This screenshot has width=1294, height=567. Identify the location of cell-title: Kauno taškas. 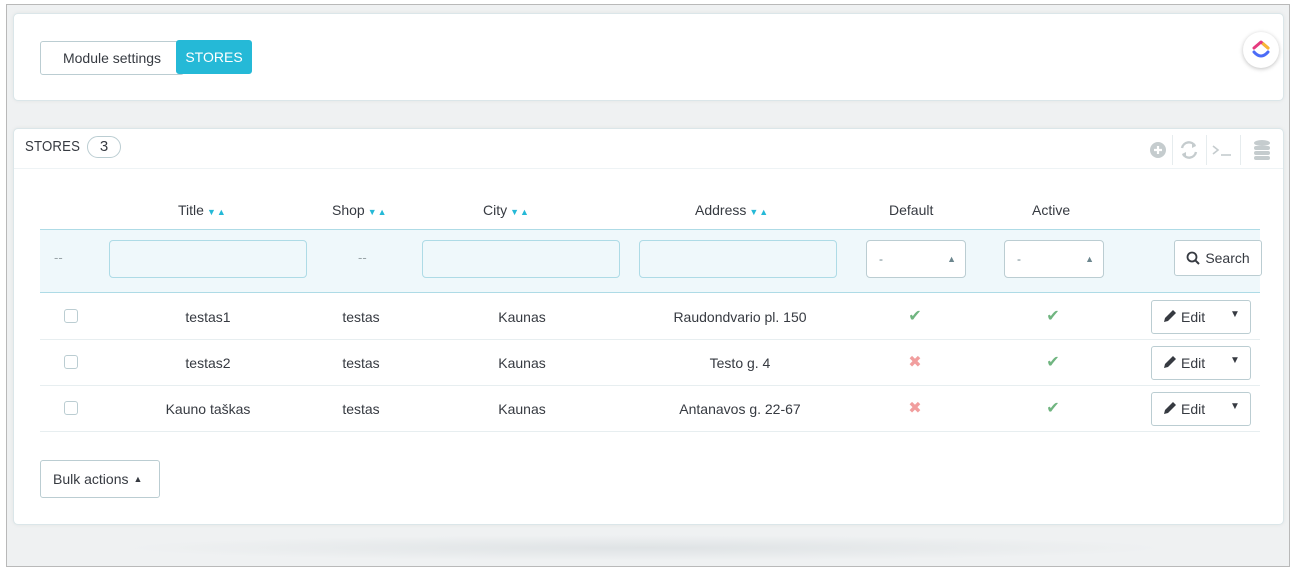
(208, 409).